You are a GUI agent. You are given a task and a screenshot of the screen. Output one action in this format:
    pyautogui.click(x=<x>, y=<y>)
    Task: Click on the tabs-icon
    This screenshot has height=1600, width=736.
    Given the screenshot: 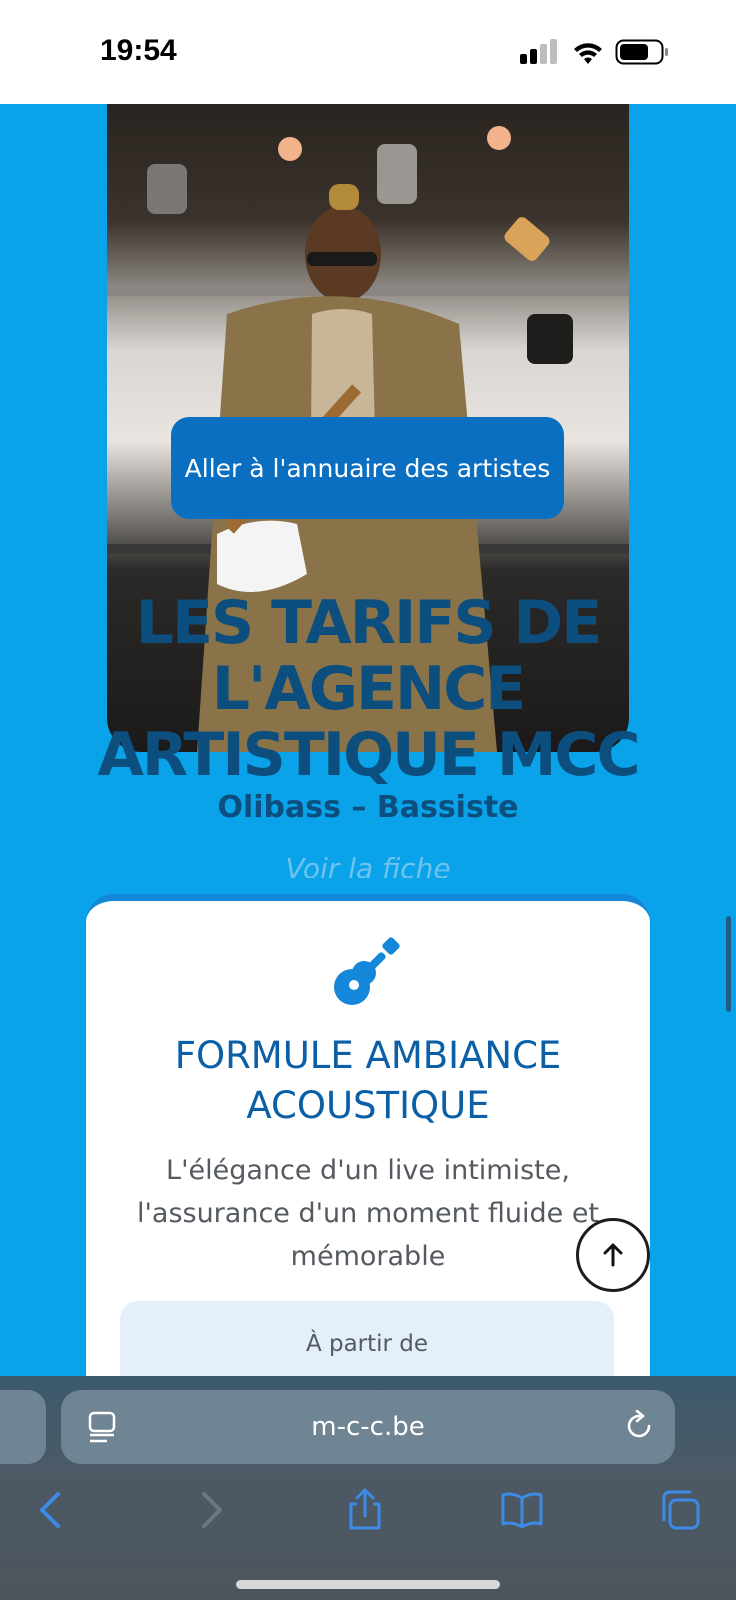 What is the action you would take?
    pyautogui.click(x=680, y=1510)
    